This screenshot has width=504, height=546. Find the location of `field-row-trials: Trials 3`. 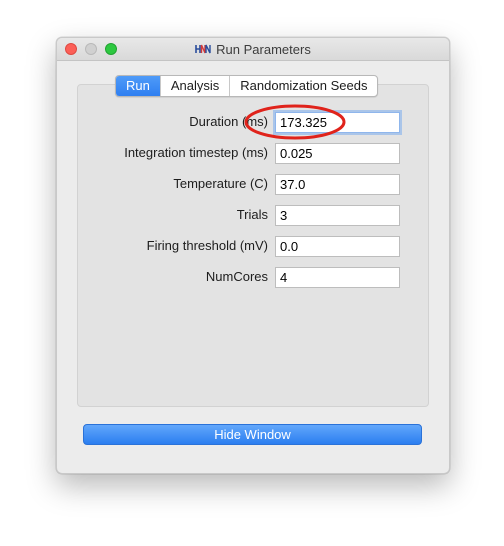

field-row-trials: Trials 3 is located at coordinates (253, 215).